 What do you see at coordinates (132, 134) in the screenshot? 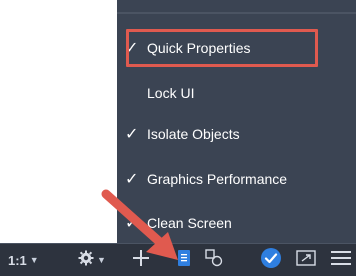
I see `check-icon: ✓` at bounding box center [132, 134].